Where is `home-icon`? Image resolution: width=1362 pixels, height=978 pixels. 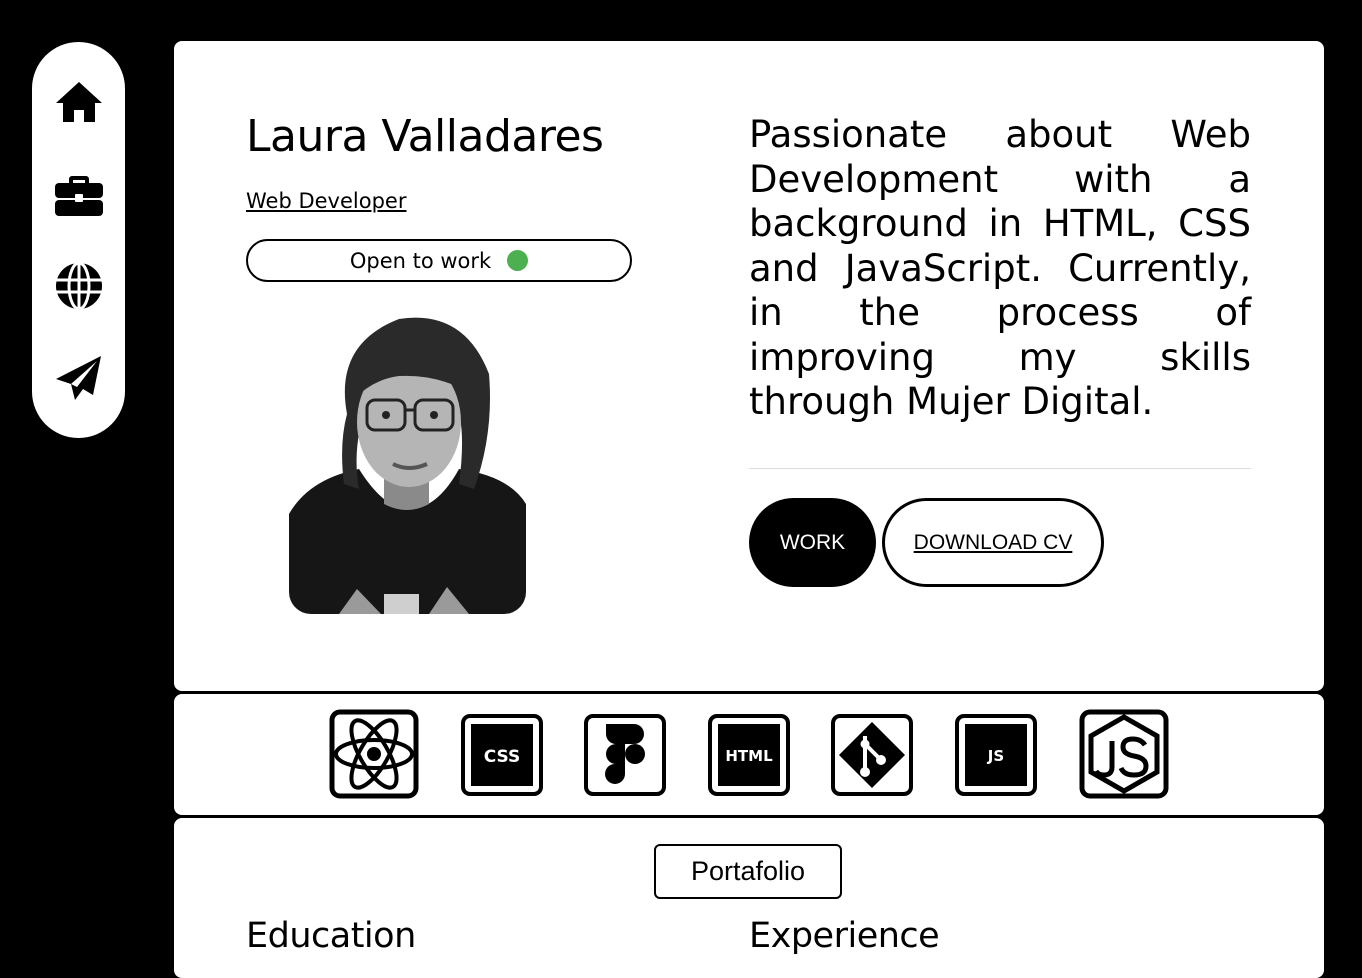 home-icon is located at coordinates (78, 102).